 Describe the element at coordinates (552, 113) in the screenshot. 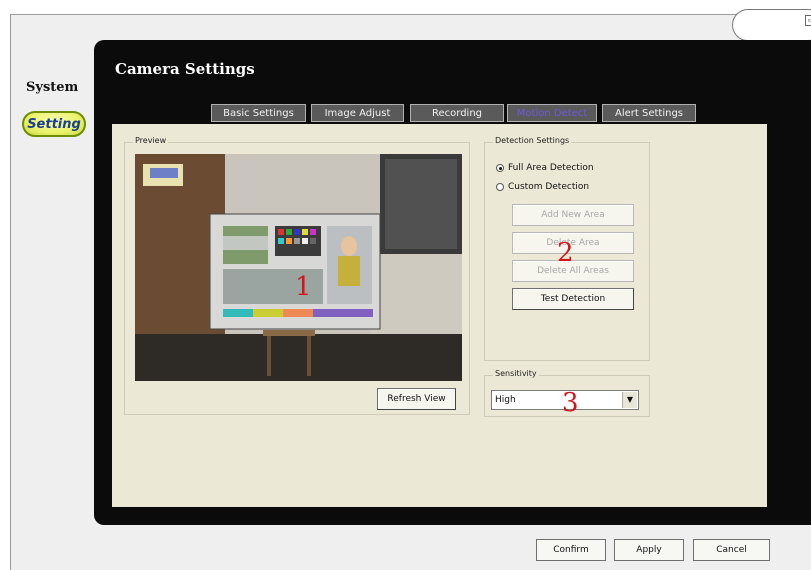

I see `tab-motion-detect: Motion Detect` at that location.